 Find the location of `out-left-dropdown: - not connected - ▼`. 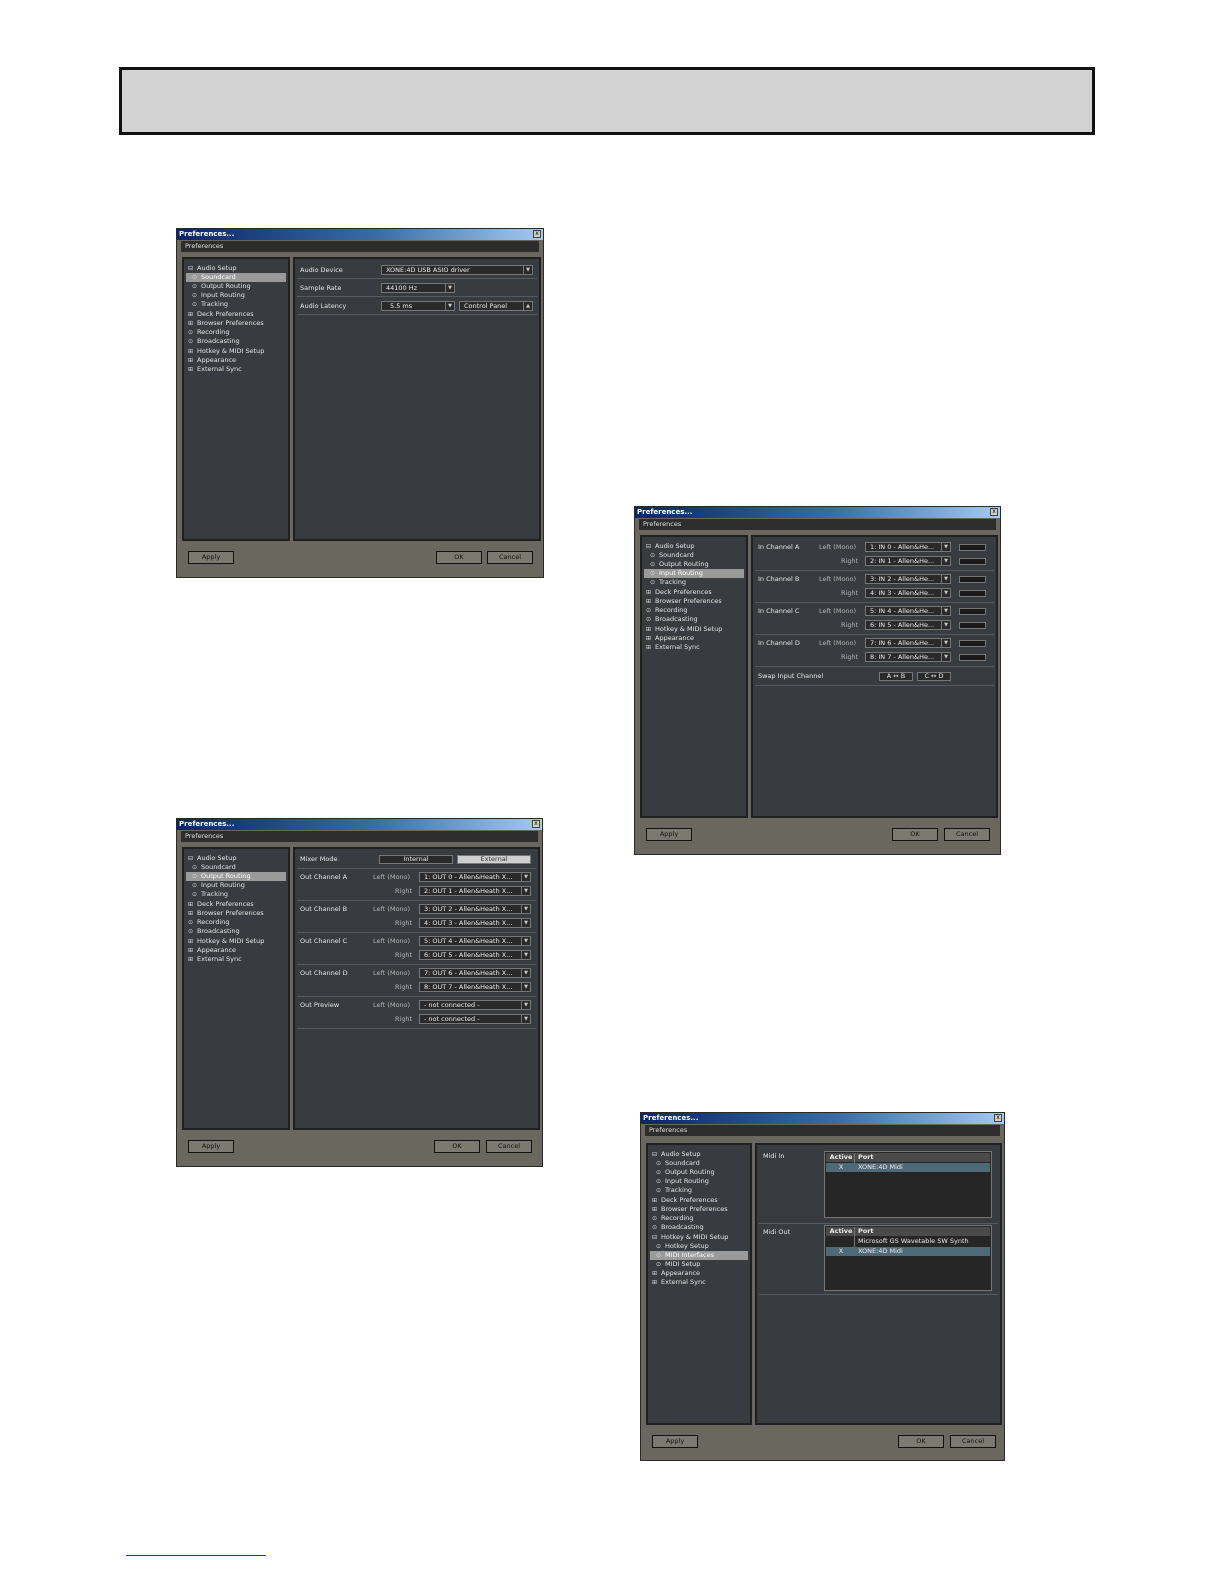

out-left-dropdown: - not connected - ▼ is located at coordinates (475, 1005).